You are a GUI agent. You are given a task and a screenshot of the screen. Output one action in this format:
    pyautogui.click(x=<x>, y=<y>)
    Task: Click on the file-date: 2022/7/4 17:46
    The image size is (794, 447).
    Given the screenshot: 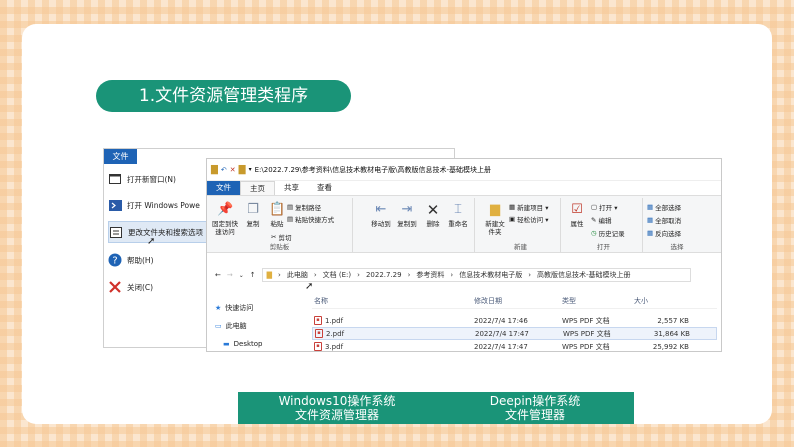 What is the action you would take?
    pyautogui.click(x=501, y=320)
    